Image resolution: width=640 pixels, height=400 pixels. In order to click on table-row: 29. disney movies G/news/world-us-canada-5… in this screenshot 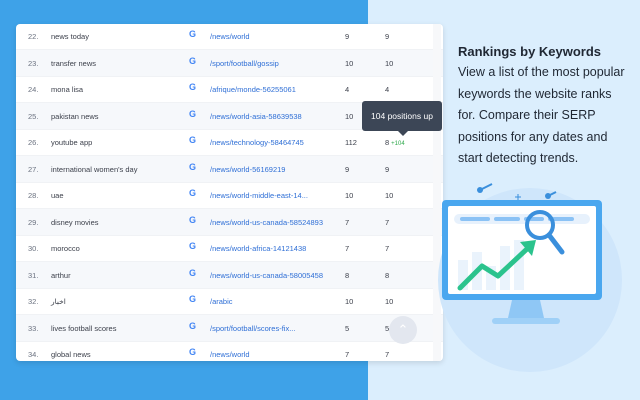, I will do `click(229, 222)`.